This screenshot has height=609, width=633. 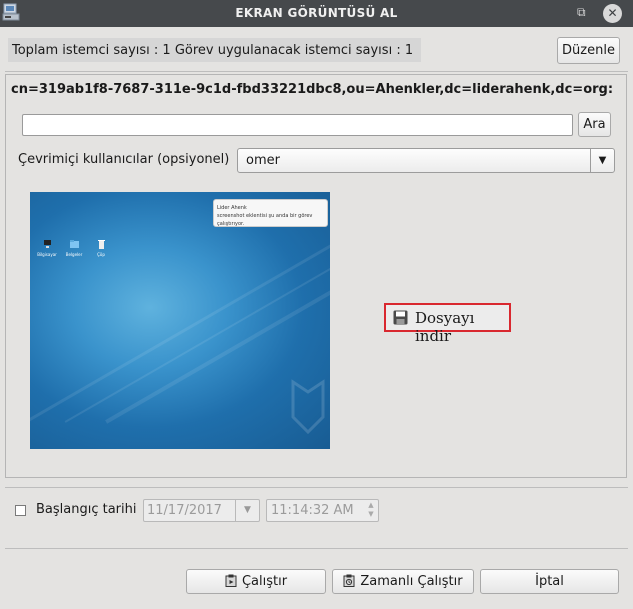 What do you see at coordinates (86, 509) in the screenshot?
I see `start-date-label: Başlangıç tarihi` at bounding box center [86, 509].